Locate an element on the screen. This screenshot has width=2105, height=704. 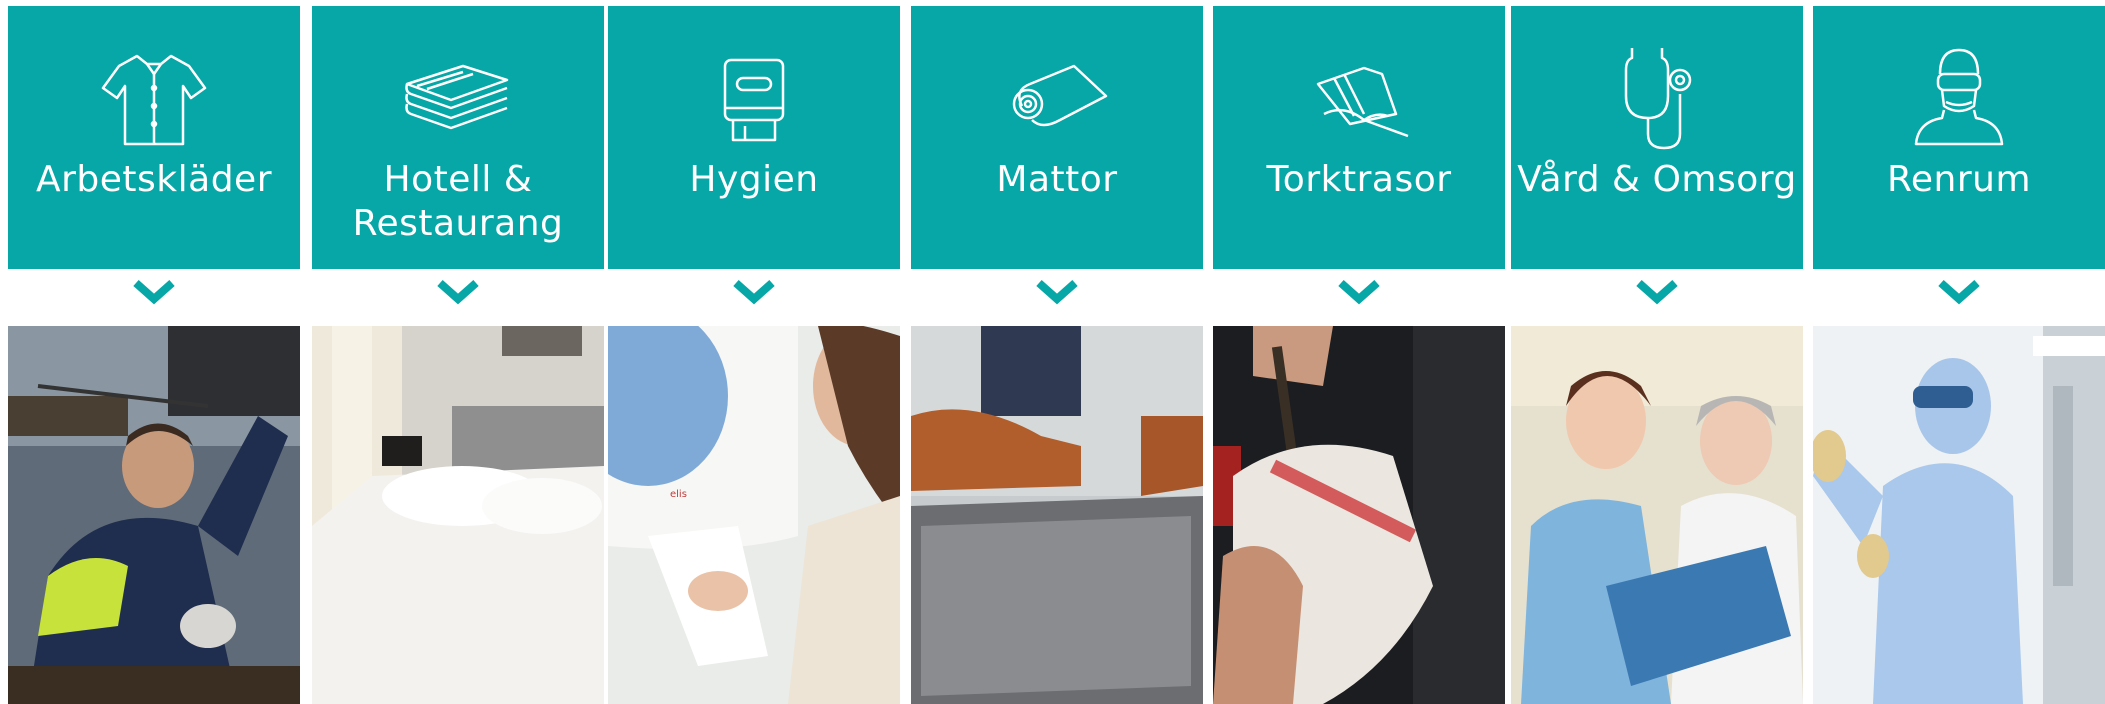
category-renrum: Renrum is located at coordinates (1959, 352).